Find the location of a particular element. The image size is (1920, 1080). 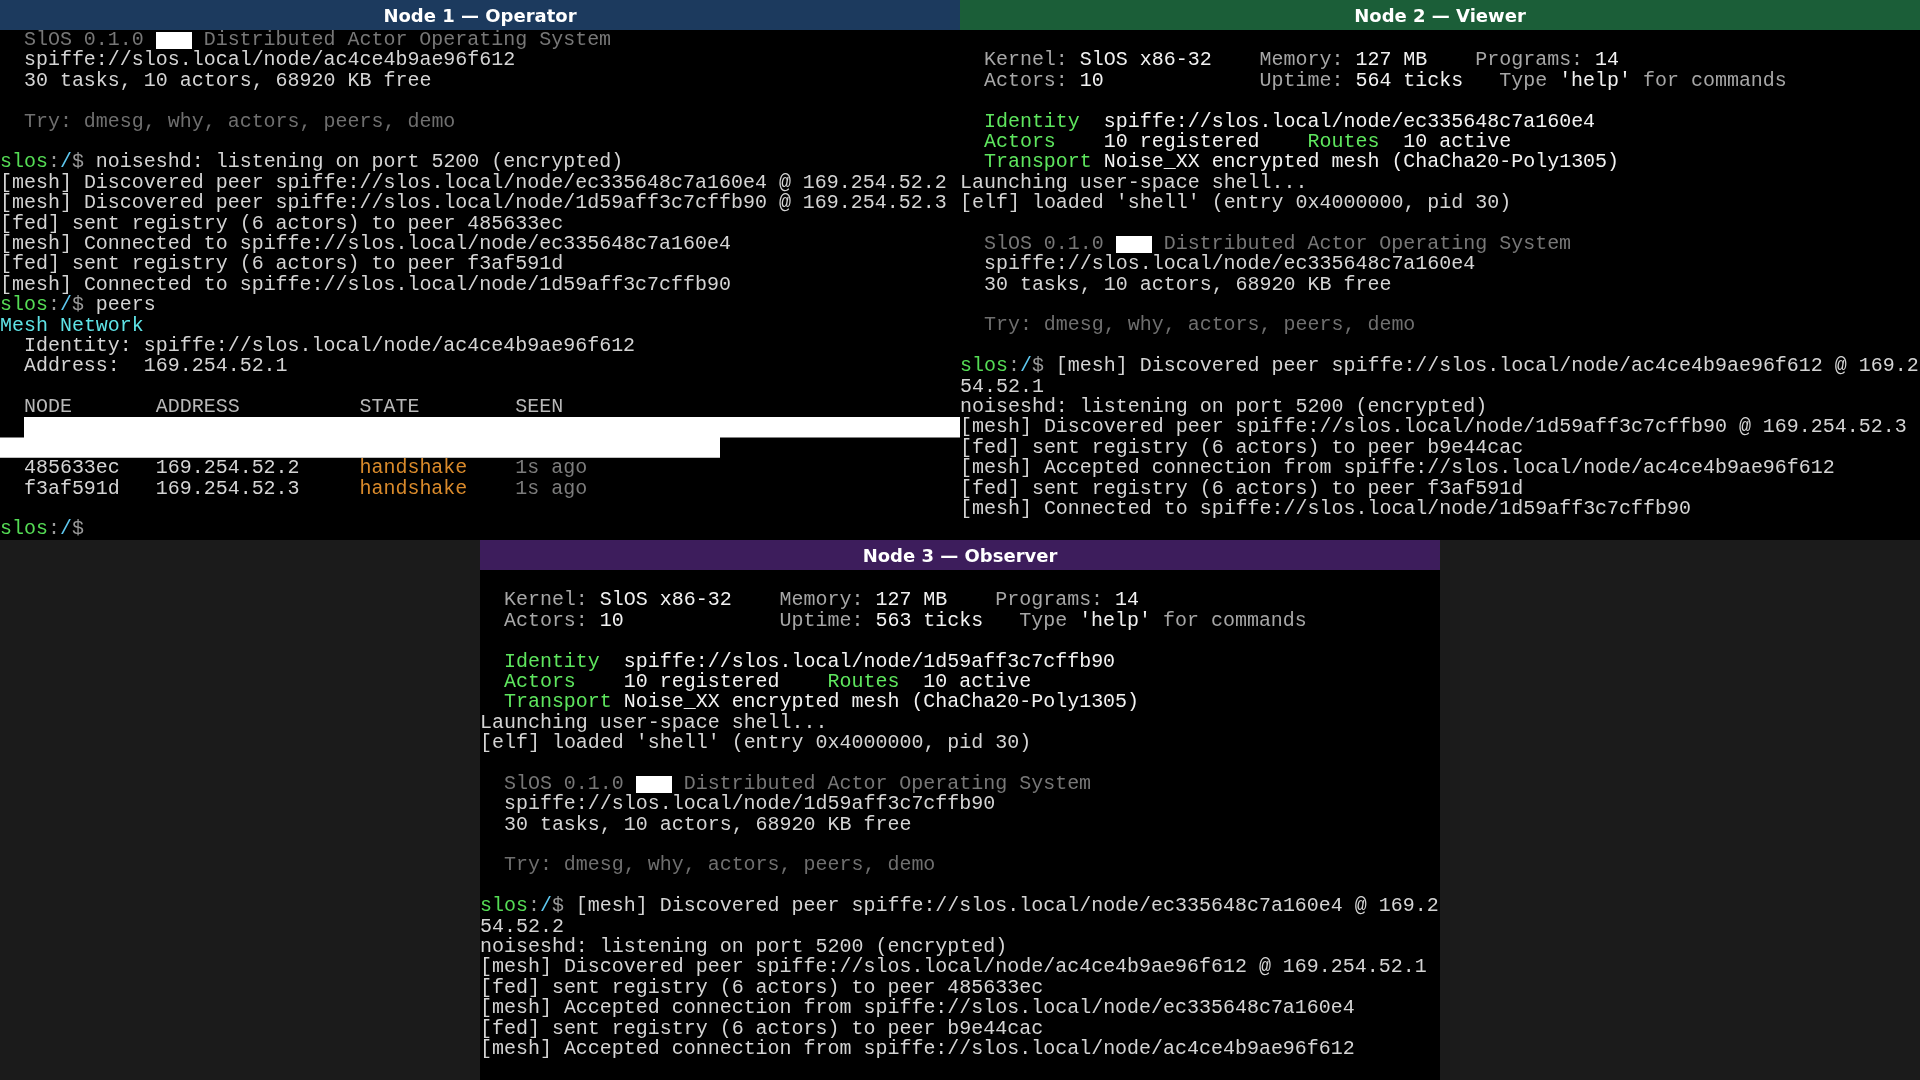

column-header: STATE is located at coordinates (389, 407).